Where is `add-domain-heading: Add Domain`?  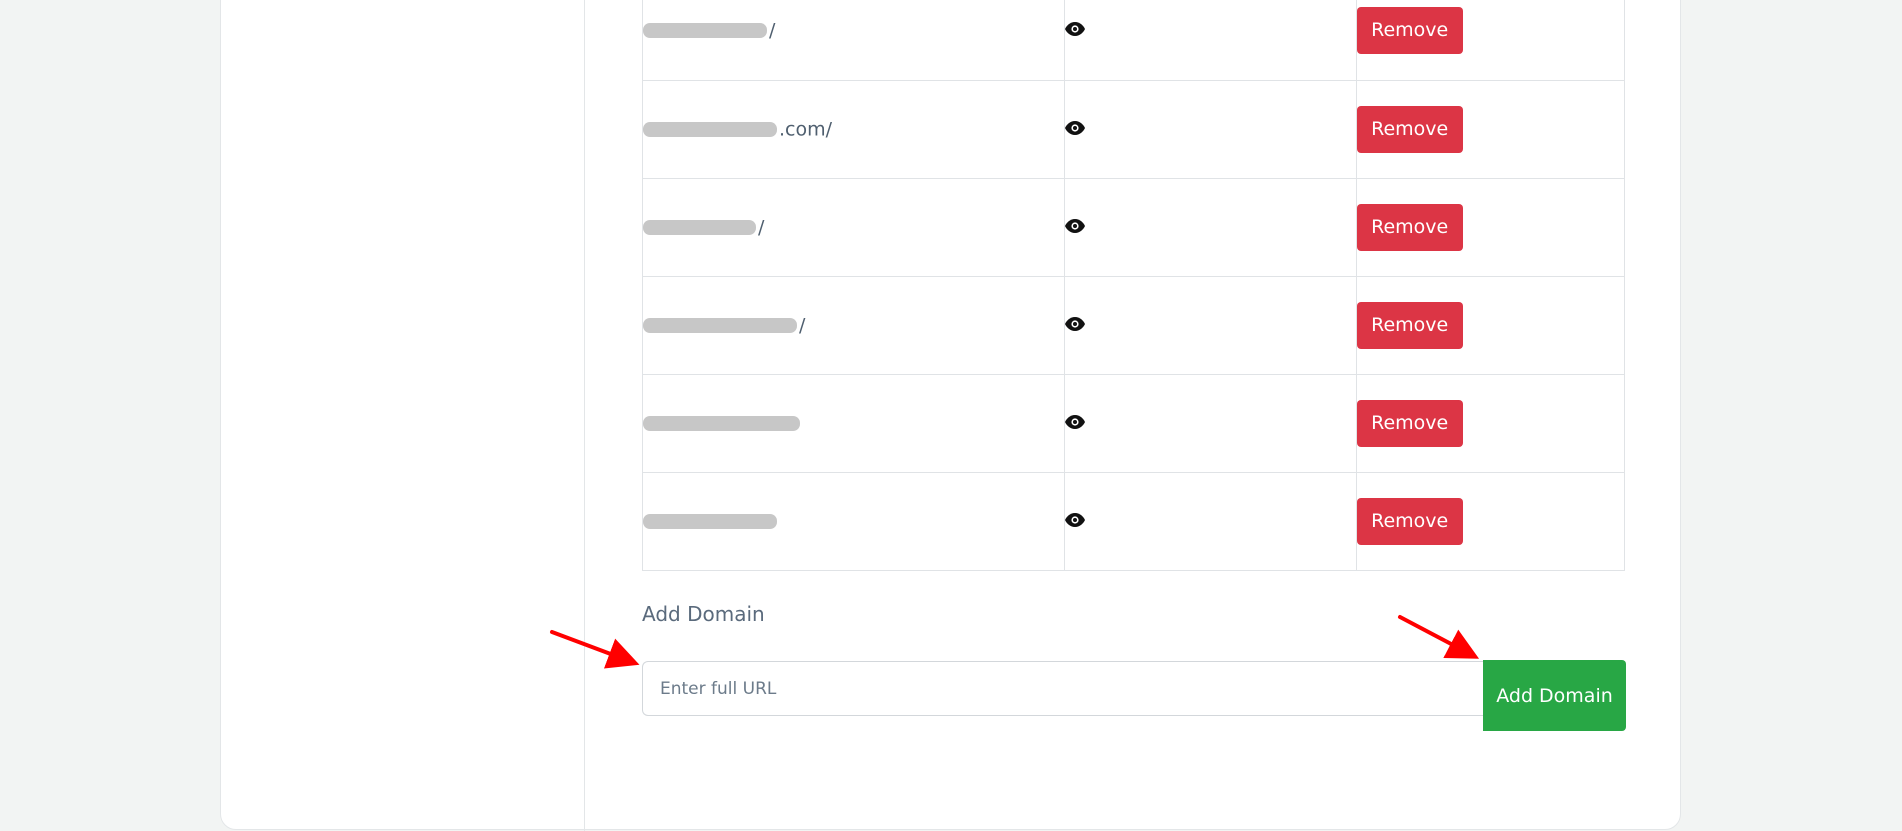 add-domain-heading: Add Domain is located at coordinates (703, 614).